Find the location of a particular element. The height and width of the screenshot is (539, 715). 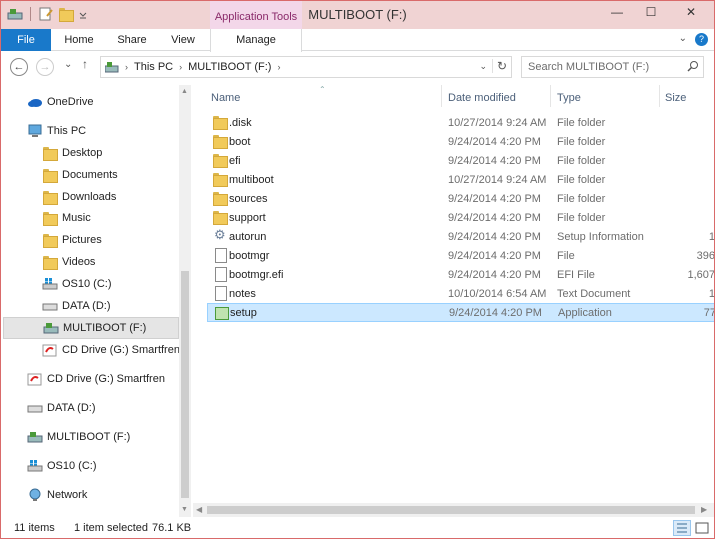

large-icons-view-button is located at coordinates (702, 528).